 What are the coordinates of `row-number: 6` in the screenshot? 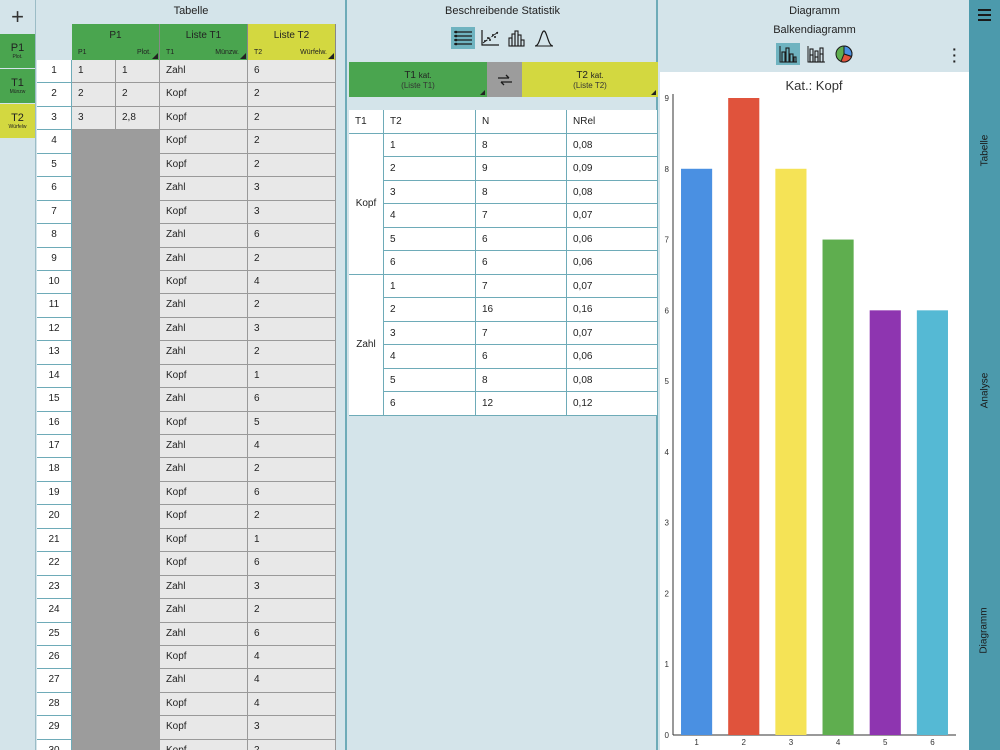 It's located at (54, 189).